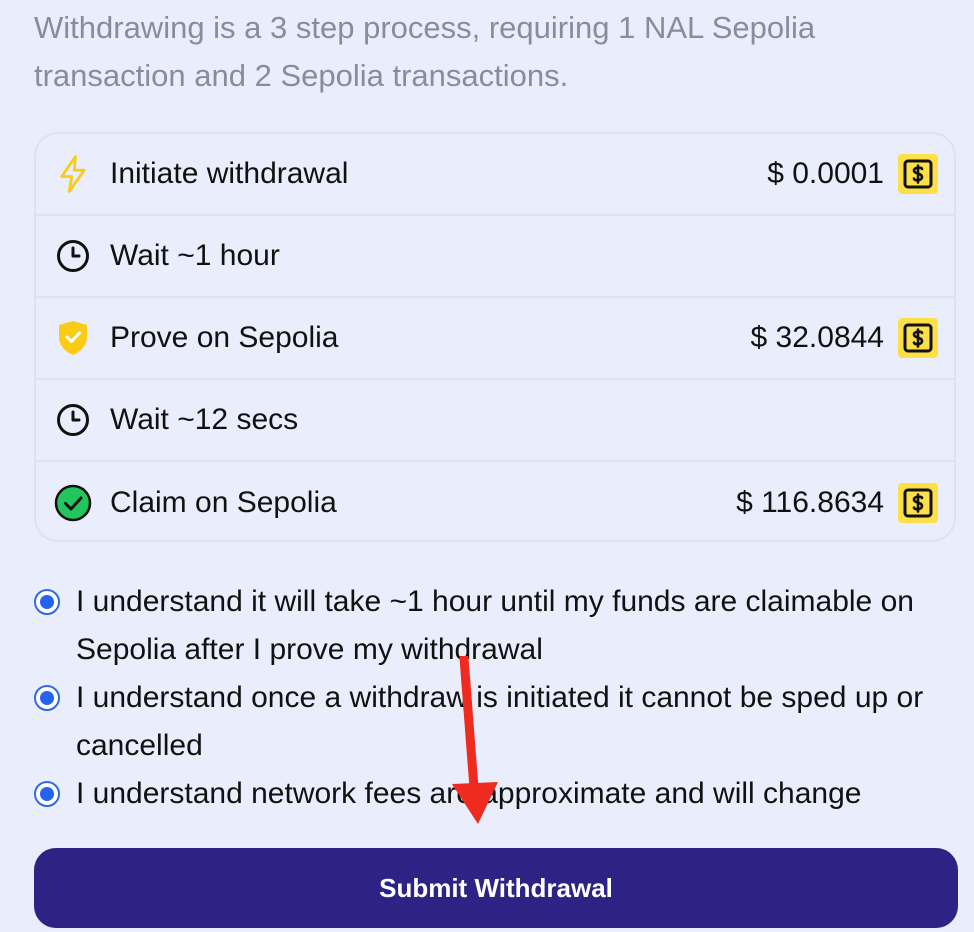  What do you see at coordinates (195, 255) in the screenshot?
I see `step-label: Wait ~1 hour` at bounding box center [195, 255].